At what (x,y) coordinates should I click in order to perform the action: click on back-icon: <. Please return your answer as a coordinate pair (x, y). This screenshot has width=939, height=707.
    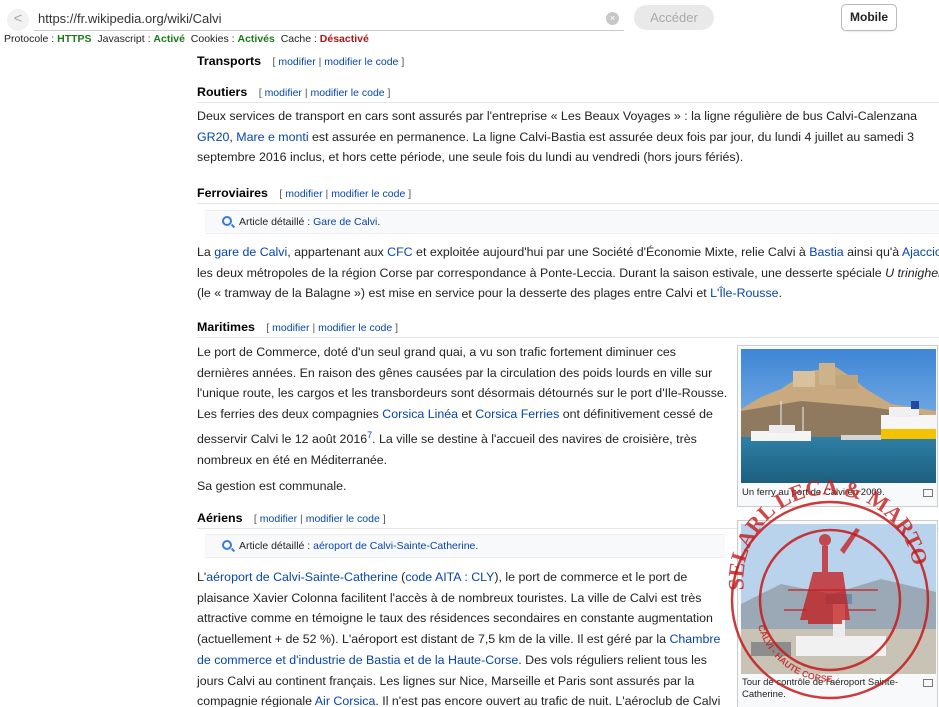
    Looking at the image, I should click on (18, 18).